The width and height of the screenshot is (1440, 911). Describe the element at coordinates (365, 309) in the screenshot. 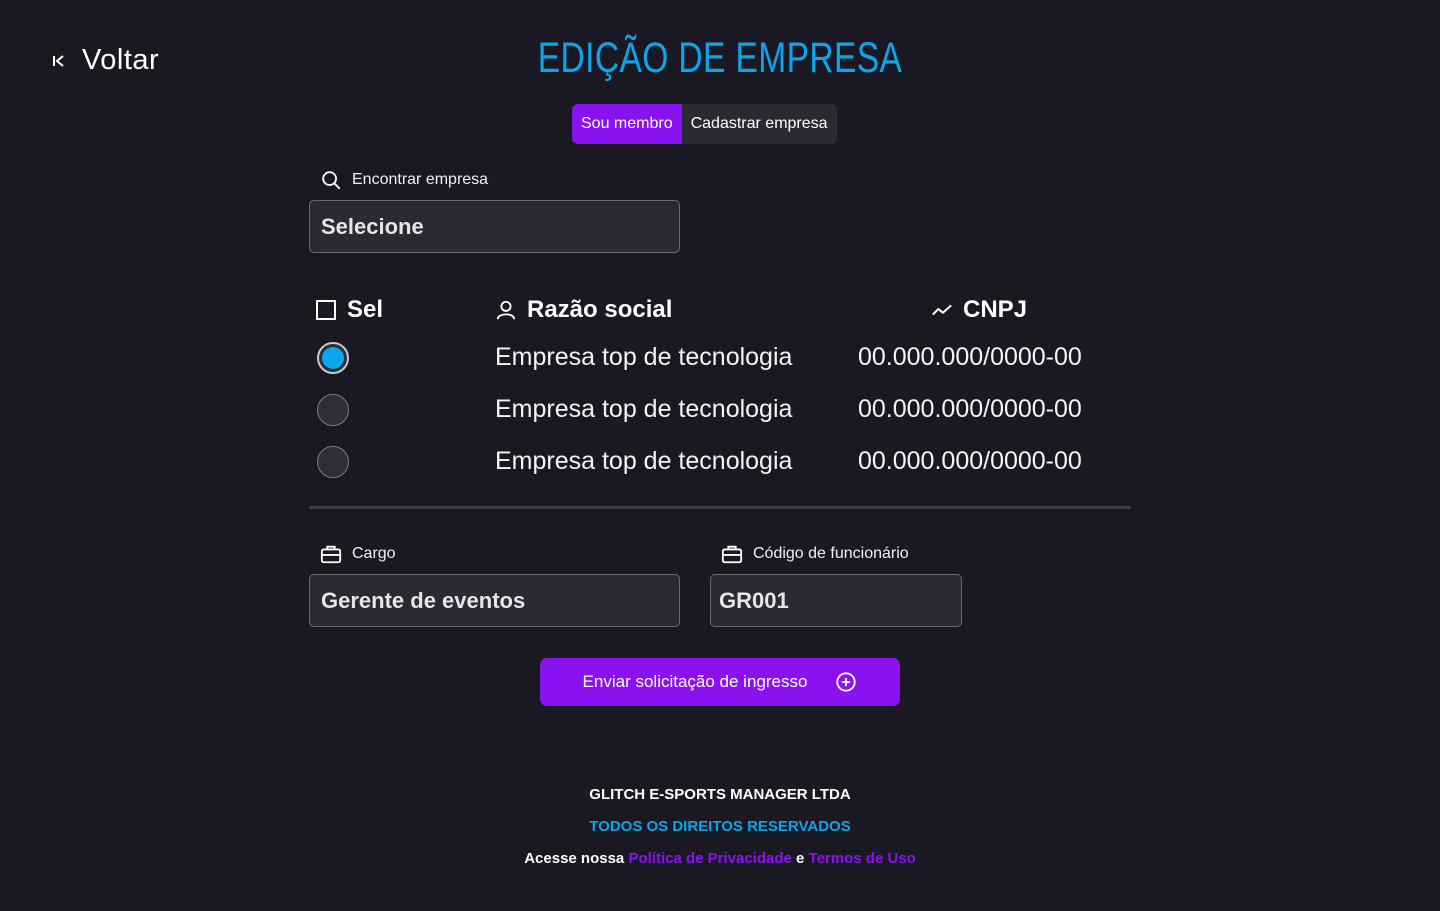

I see `column-label-sel: Sel` at that location.